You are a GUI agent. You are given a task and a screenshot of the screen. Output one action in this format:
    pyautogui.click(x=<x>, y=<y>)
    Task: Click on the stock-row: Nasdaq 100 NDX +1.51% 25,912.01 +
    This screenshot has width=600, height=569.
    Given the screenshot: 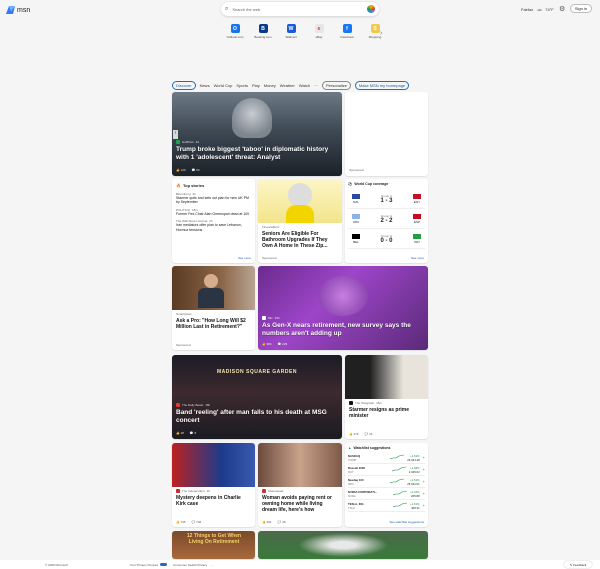 What is the action you would take?
    pyautogui.click(x=386, y=482)
    